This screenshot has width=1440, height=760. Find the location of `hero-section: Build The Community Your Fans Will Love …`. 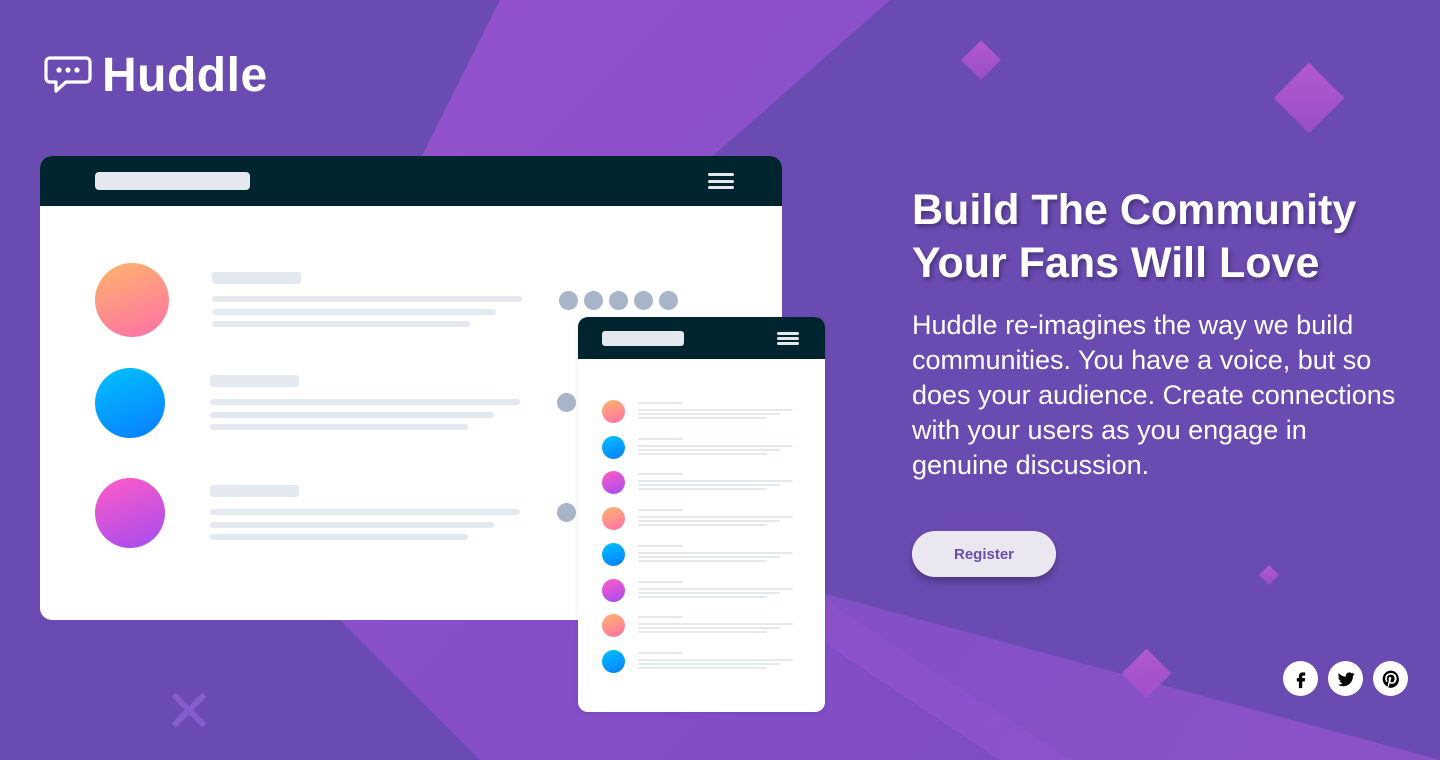

hero-section: Build The Community Your Fans Will Love … is located at coordinates (1162, 333).